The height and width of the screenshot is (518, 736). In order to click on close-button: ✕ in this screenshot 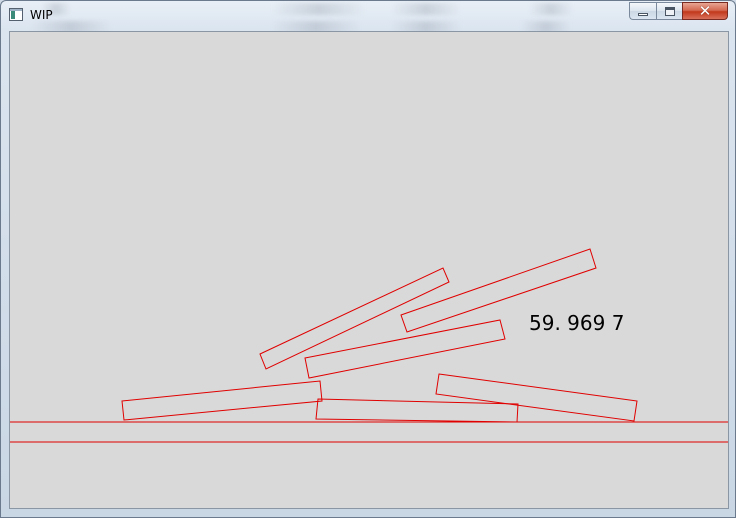, I will do `click(705, 11)`.